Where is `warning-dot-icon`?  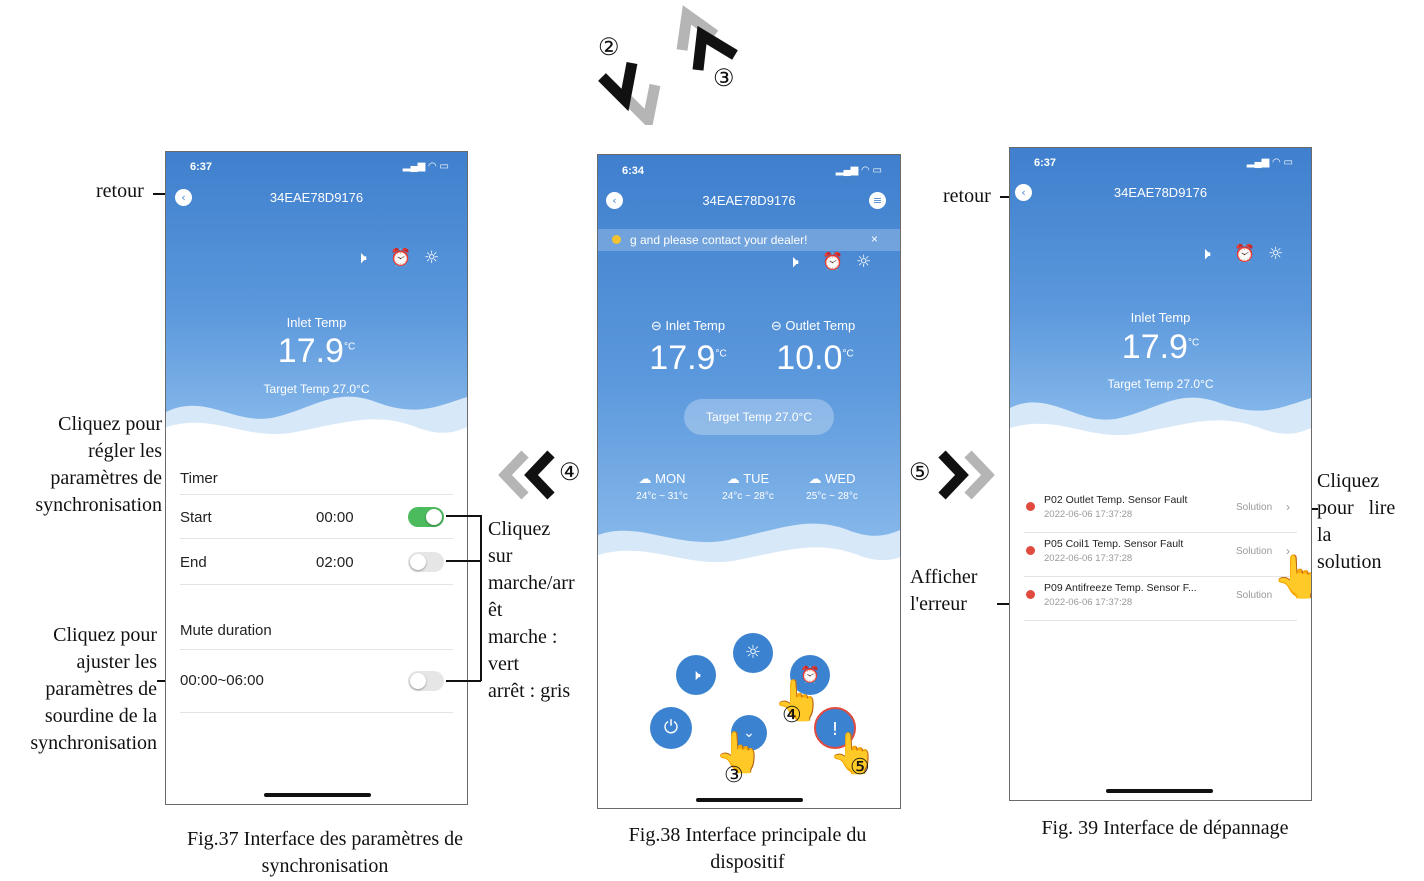
warning-dot-icon is located at coordinates (616, 239).